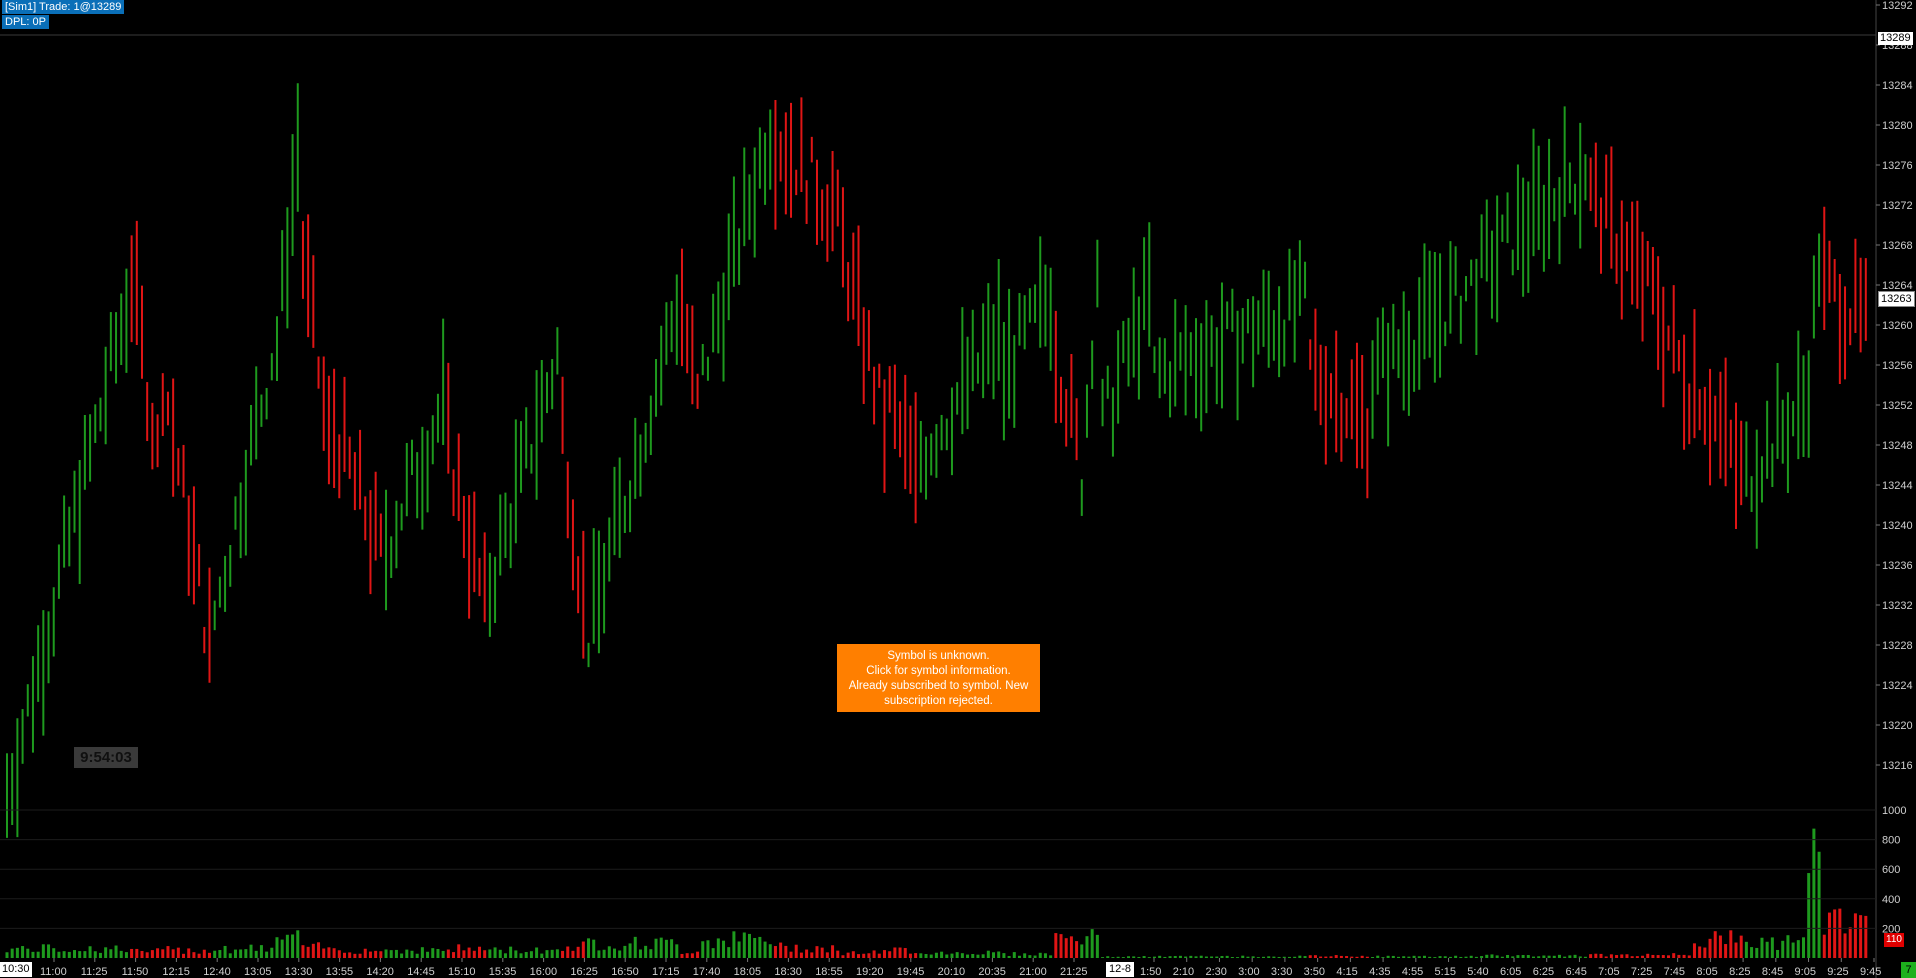 This screenshot has height=978, width=1916. What do you see at coordinates (176, 972) in the screenshot?
I see `time-tick-label: 12:15` at bounding box center [176, 972].